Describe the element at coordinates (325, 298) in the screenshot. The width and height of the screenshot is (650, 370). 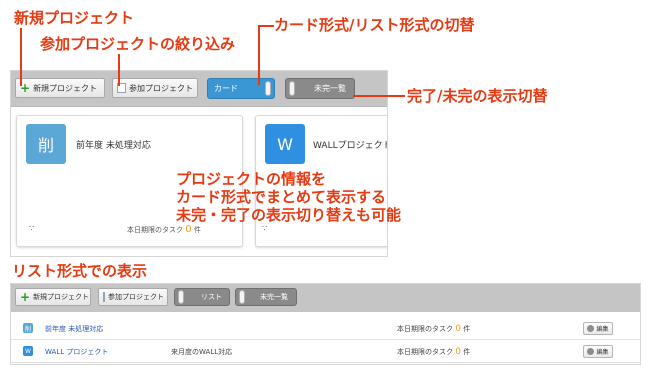
I see `project-toolbar: + 新規プロジェクト 参加プロジェクト リスト 未完一覧` at that location.